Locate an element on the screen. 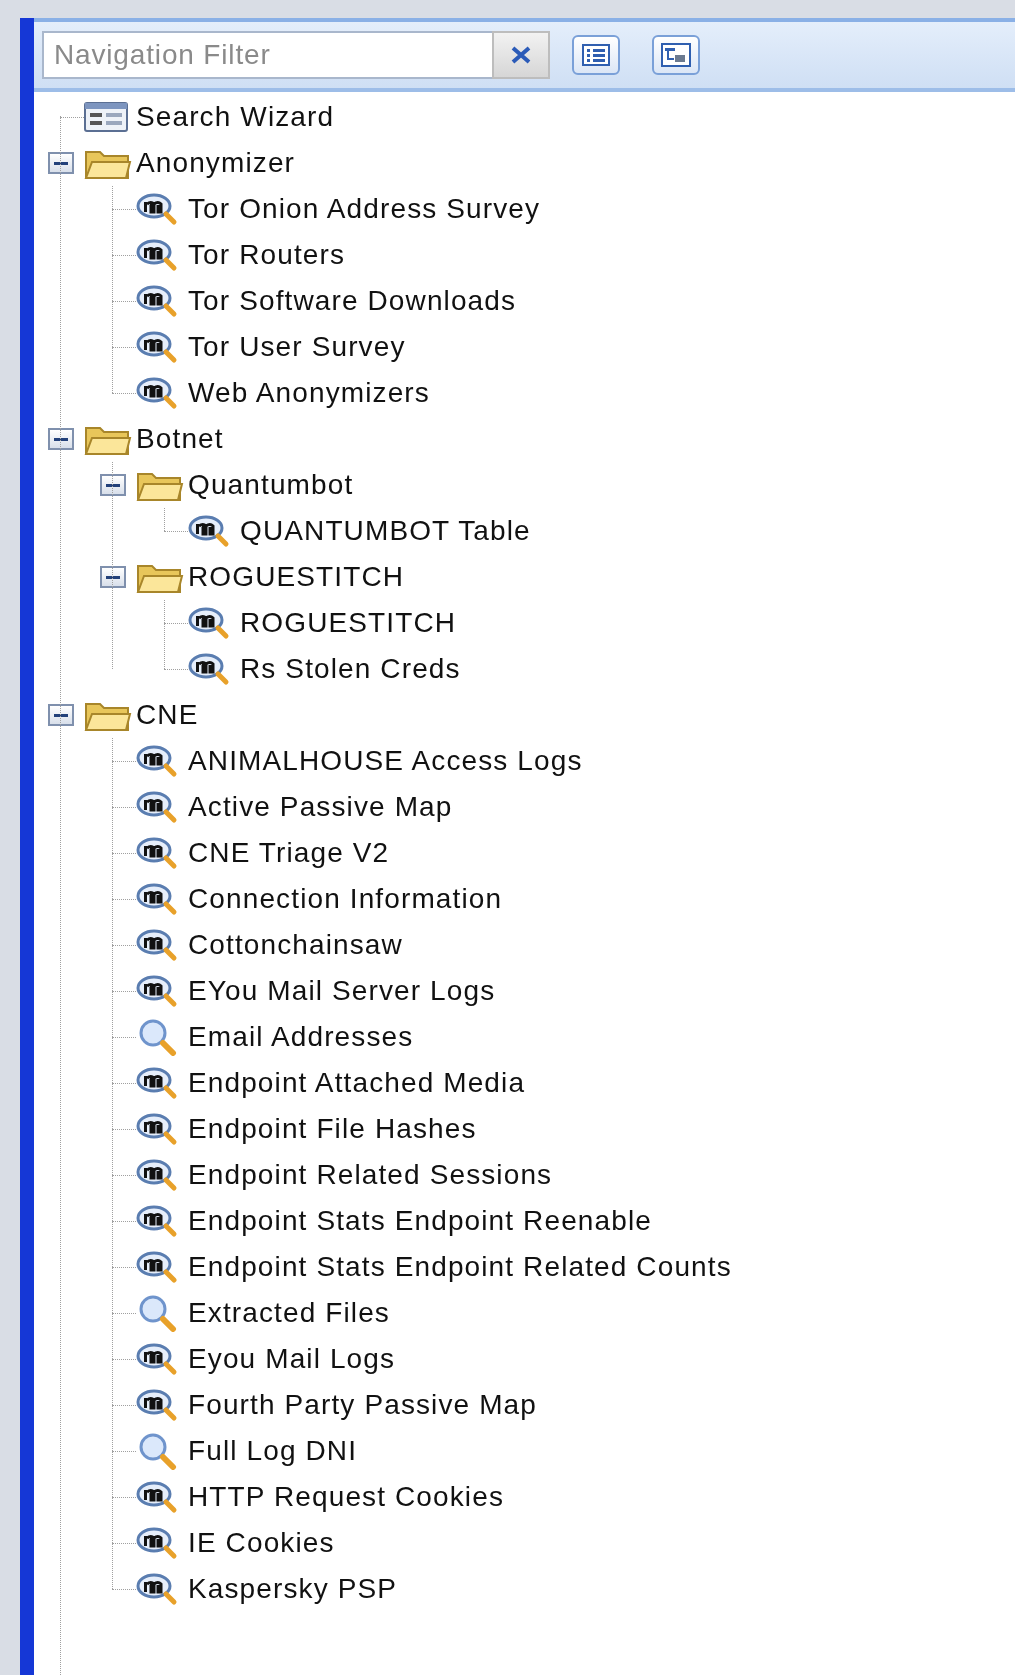  tree-item: Endpoint Stats Endpoint Reenable is located at coordinates (420, 1221).